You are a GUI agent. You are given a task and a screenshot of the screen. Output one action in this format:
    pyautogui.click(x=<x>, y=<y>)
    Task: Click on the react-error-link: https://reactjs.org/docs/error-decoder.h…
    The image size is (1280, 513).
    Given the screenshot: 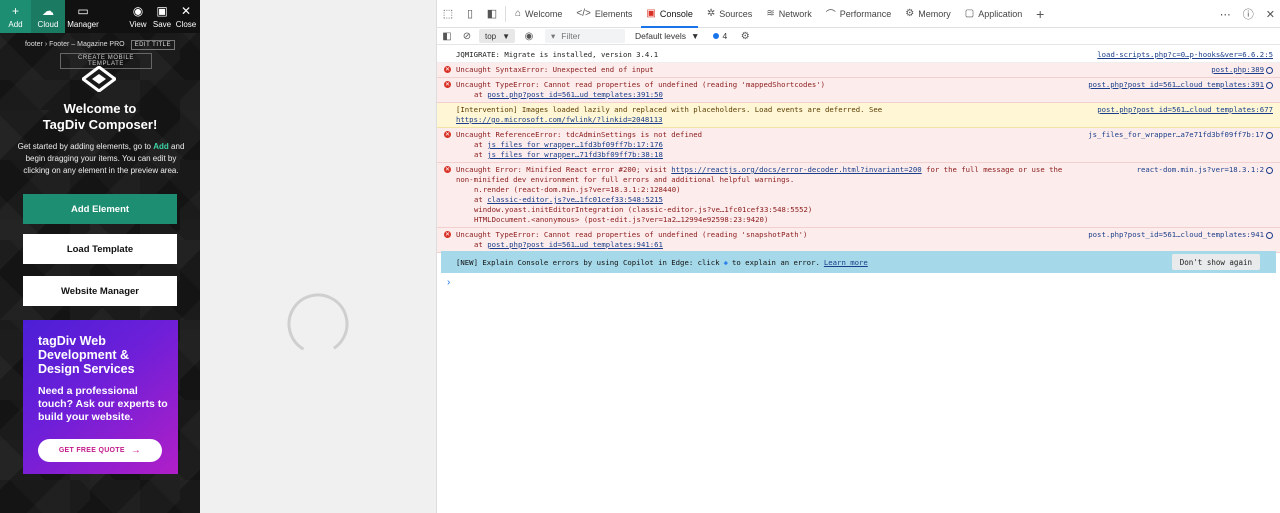 What is the action you would take?
    pyautogui.click(x=796, y=169)
    